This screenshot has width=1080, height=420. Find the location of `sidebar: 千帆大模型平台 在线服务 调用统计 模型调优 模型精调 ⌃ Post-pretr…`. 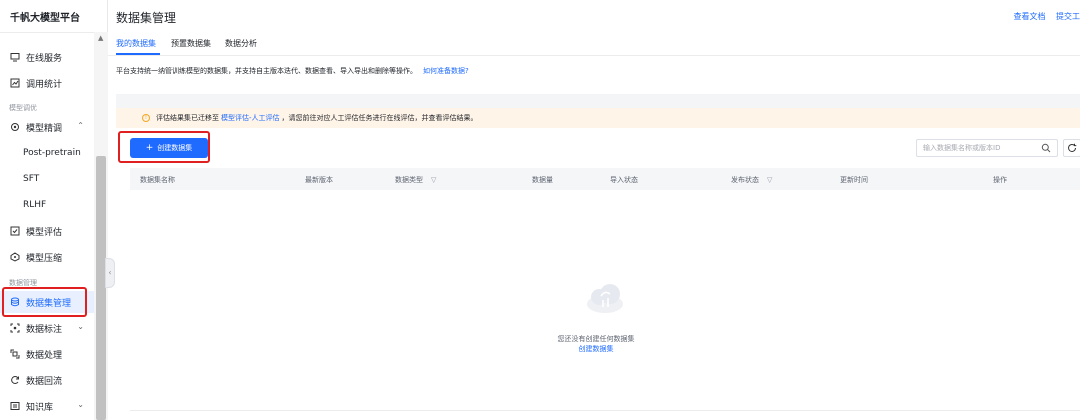

sidebar: 千帆大模型平台 在线服务 调用统计 模型调优 模型精调 ⌃ Post-pretr… is located at coordinates (54, 210).